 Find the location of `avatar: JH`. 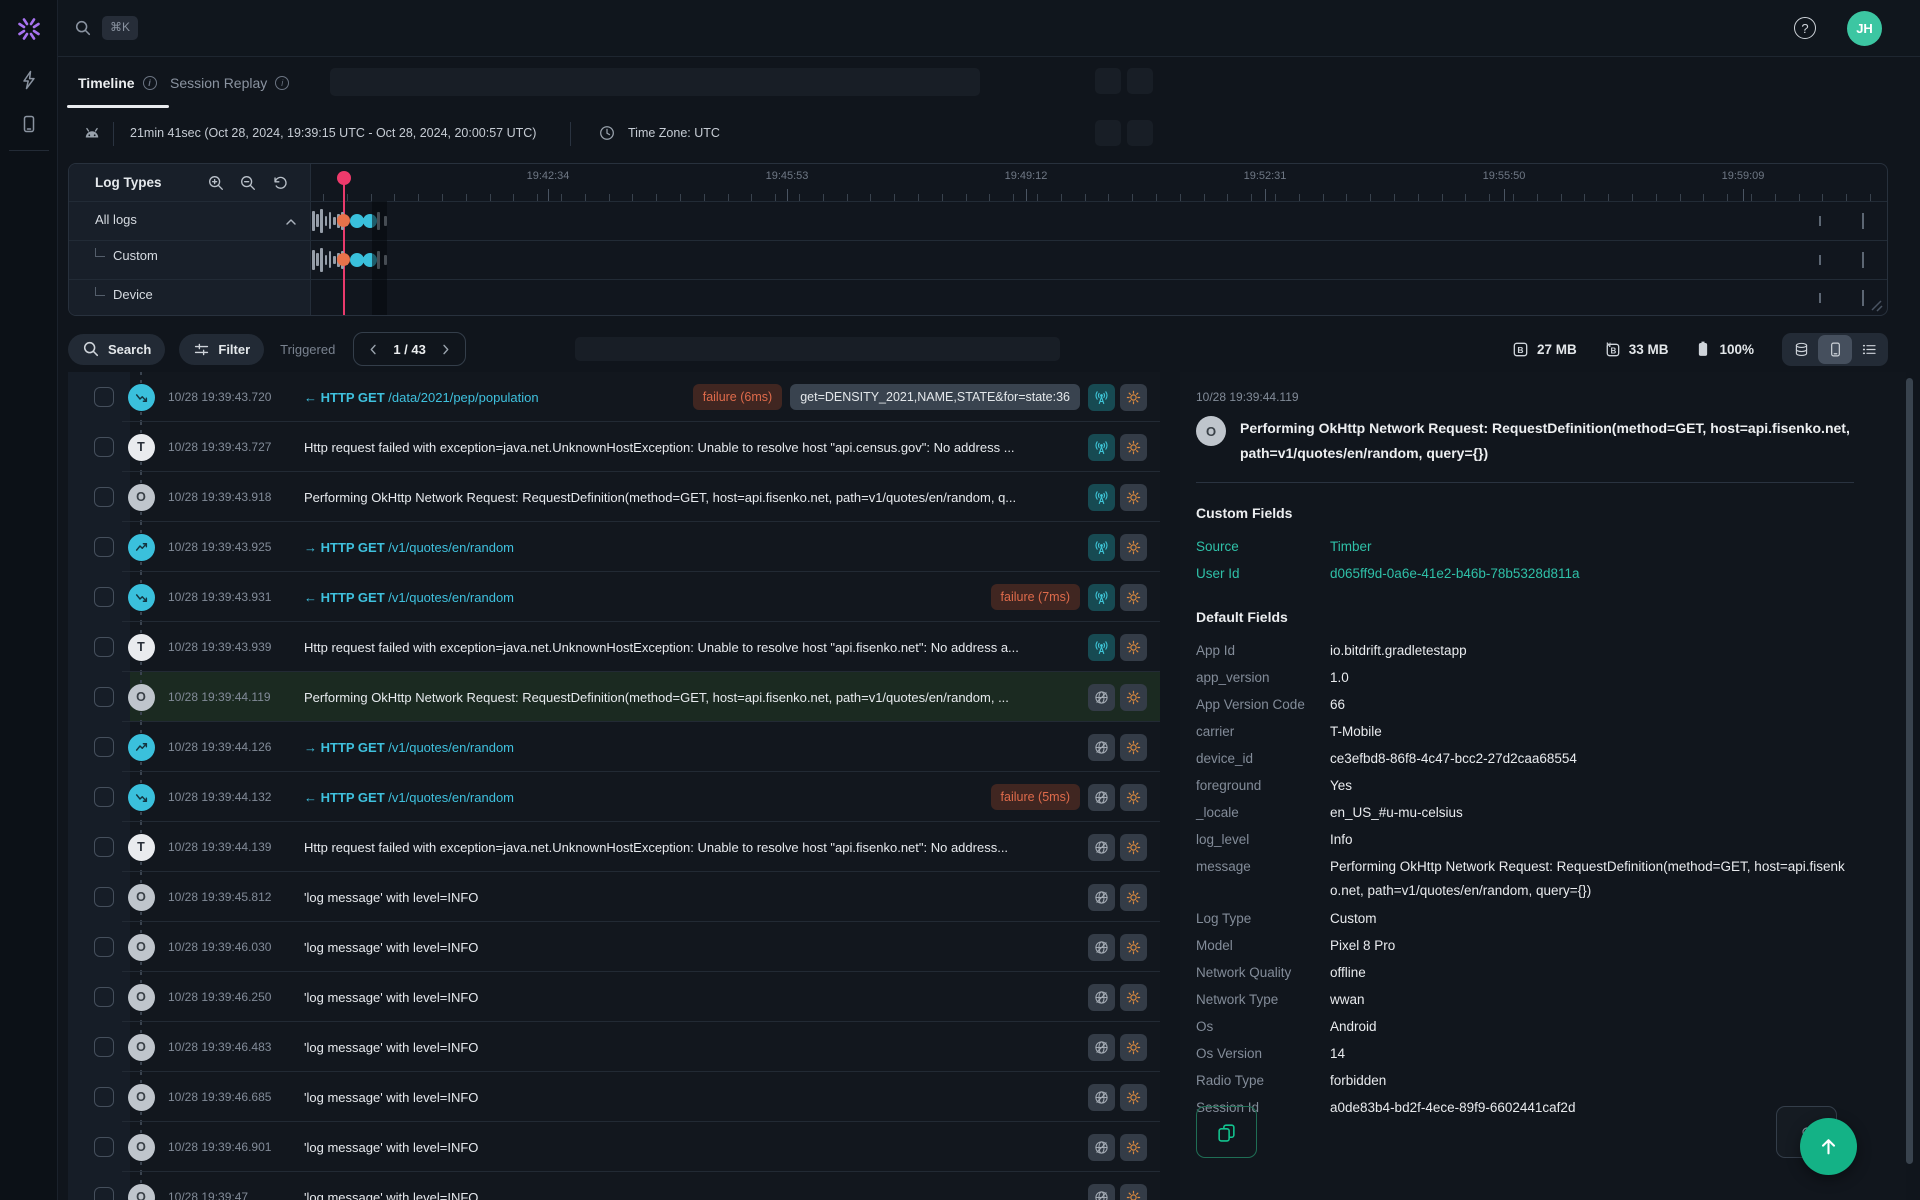

avatar: JH is located at coordinates (1864, 28).